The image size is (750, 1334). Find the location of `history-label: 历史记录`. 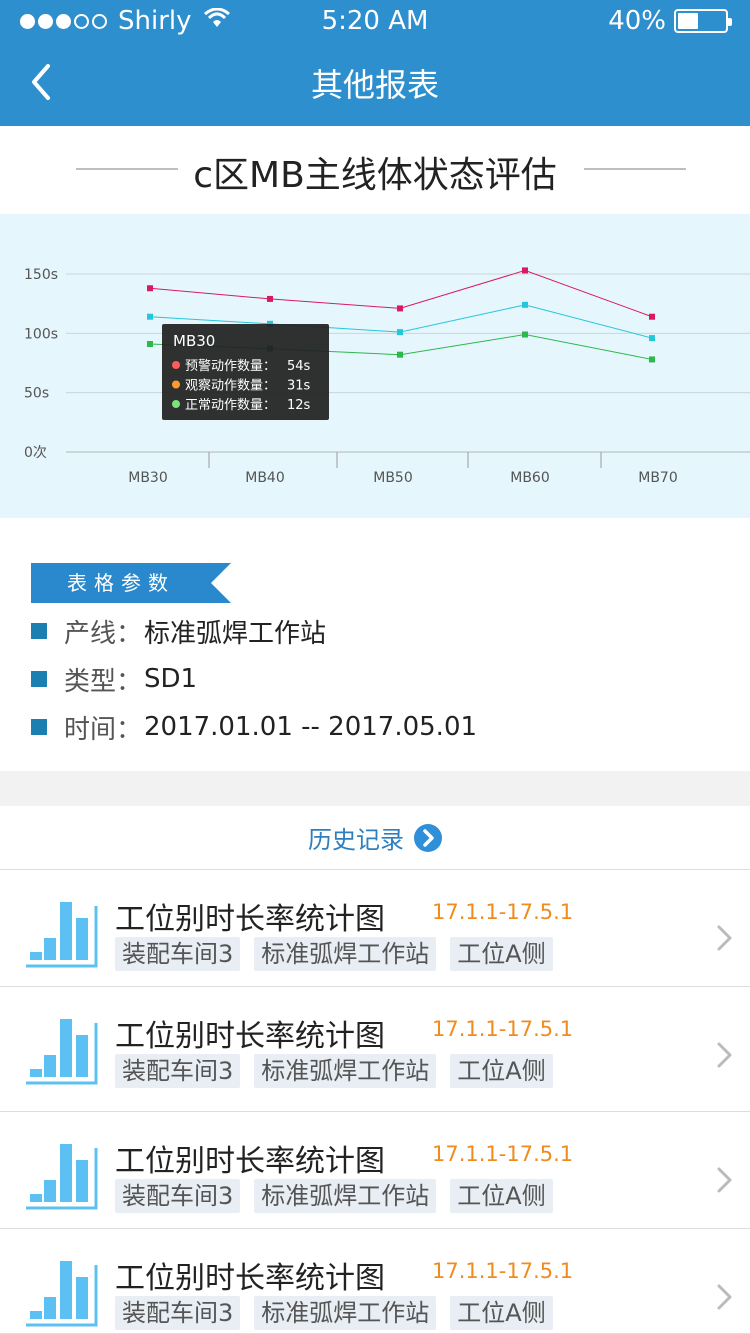

history-label: 历史记录 is located at coordinates (356, 840).